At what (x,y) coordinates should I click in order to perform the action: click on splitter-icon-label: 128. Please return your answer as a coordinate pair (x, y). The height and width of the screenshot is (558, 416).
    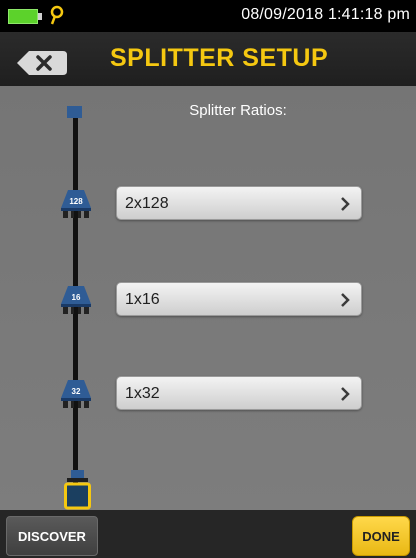
    Looking at the image, I should click on (76, 201).